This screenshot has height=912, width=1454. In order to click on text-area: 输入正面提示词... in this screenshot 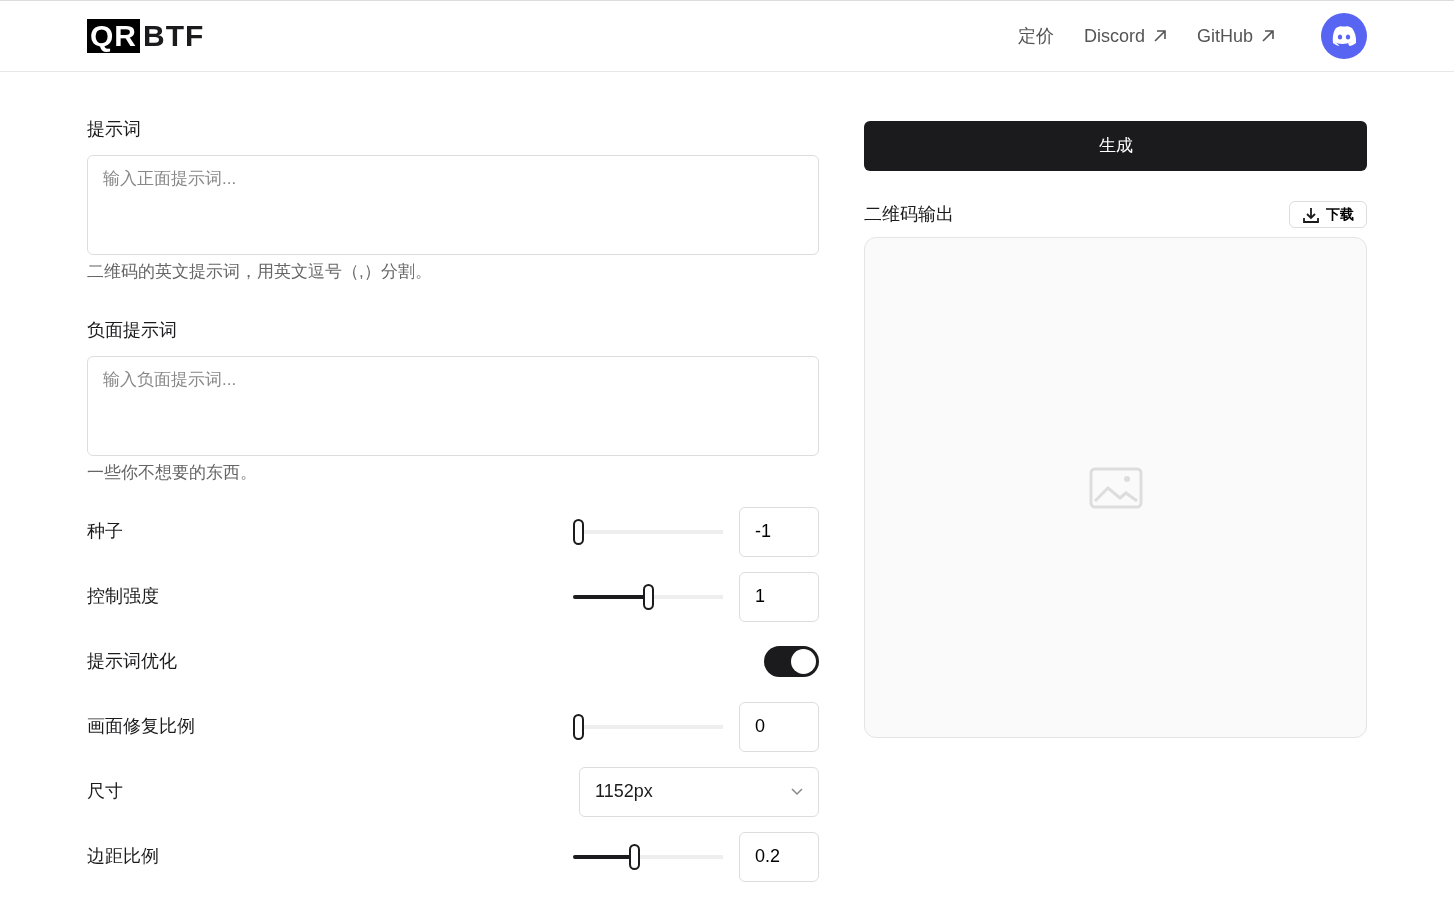, I will do `click(453, 205)`.